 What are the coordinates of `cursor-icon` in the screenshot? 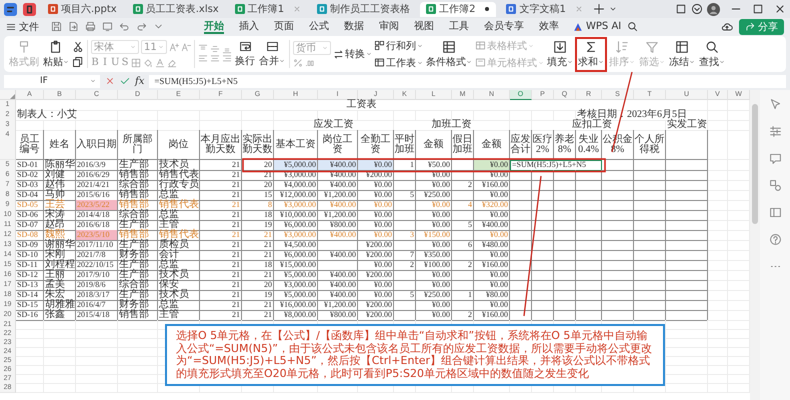 It's located at (775, 104).